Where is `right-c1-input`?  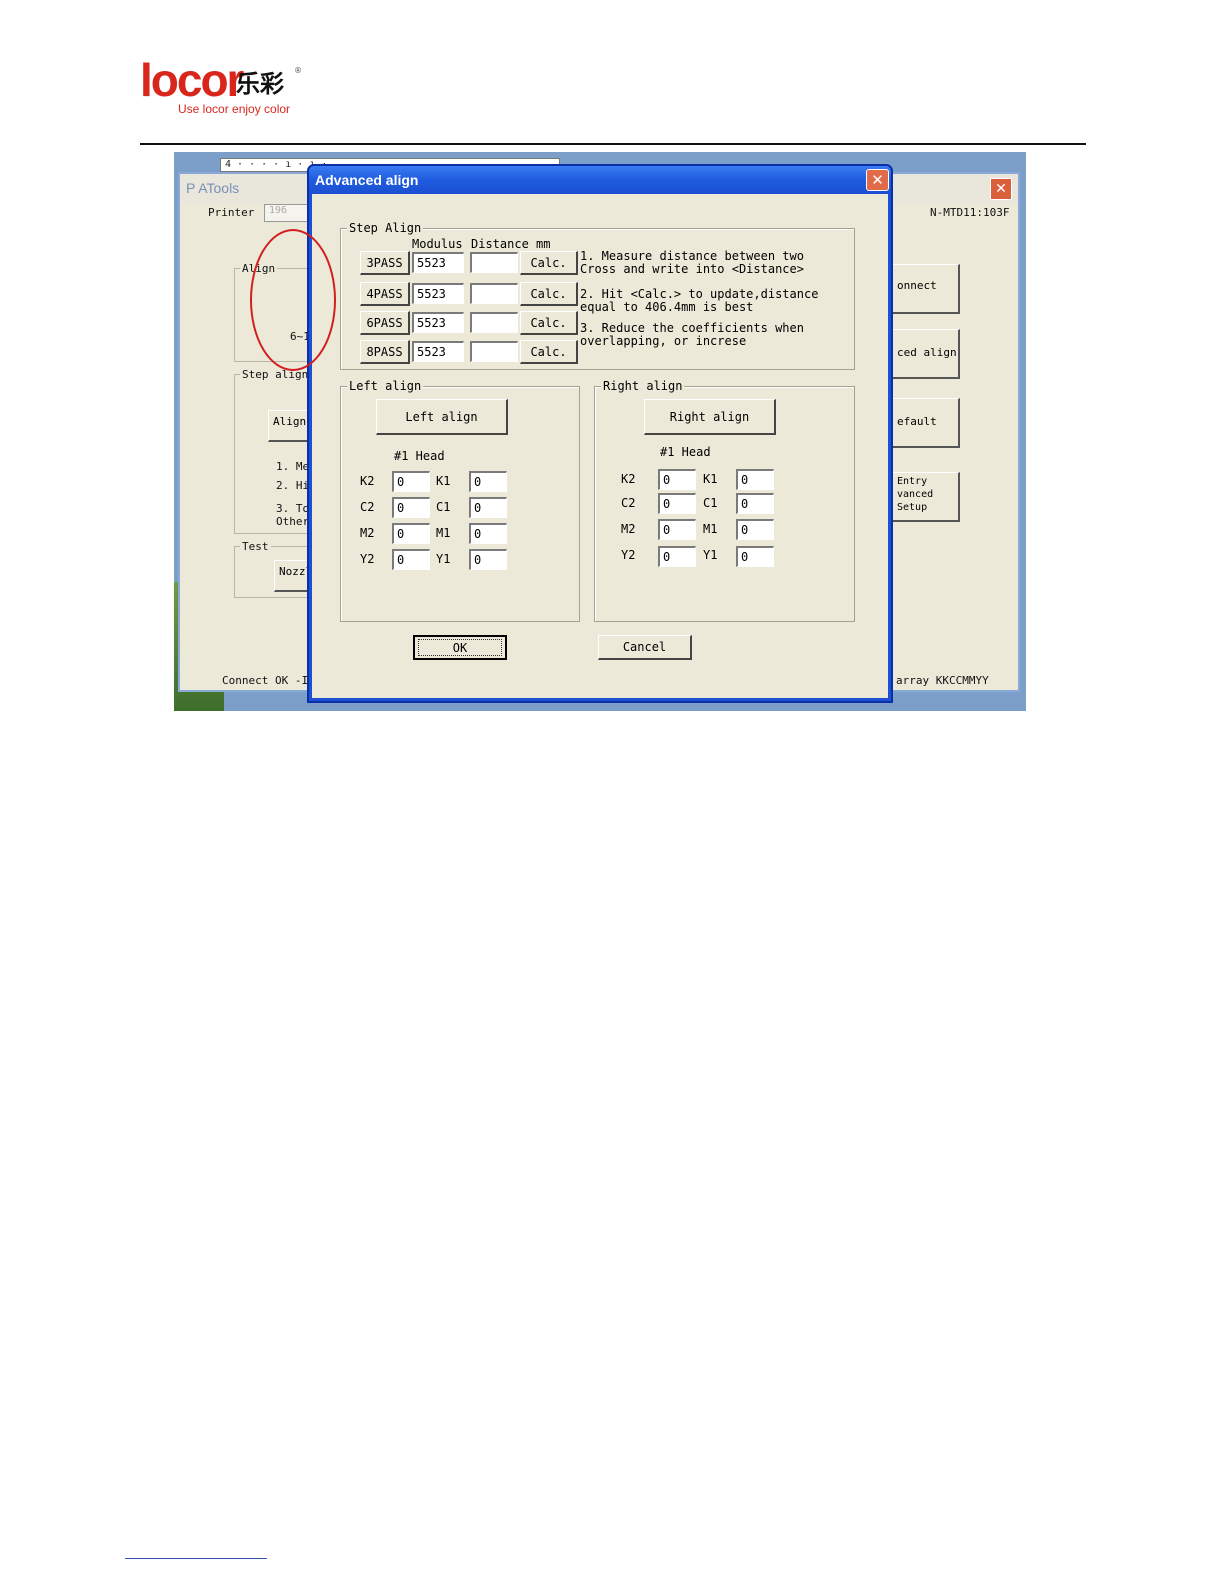 right-c1-input is located at coordinates (755, 503).